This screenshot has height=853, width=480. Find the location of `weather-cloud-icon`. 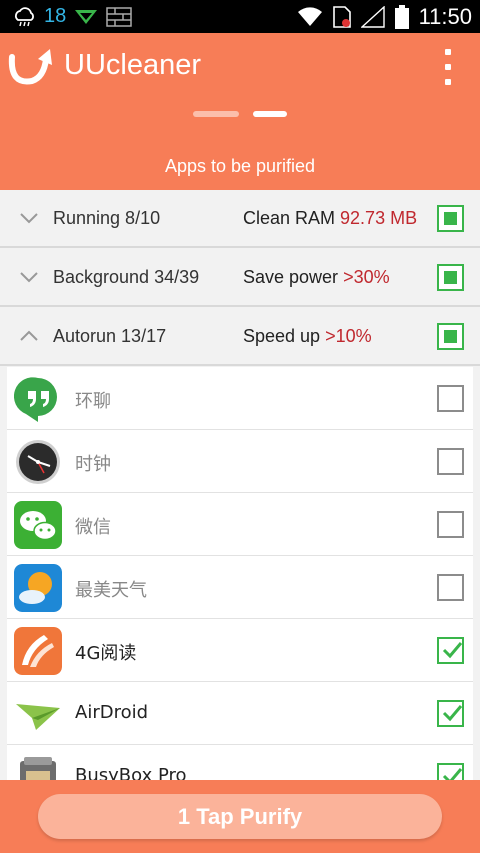

weather-cloud-icon is located at coordinates (24, 16).